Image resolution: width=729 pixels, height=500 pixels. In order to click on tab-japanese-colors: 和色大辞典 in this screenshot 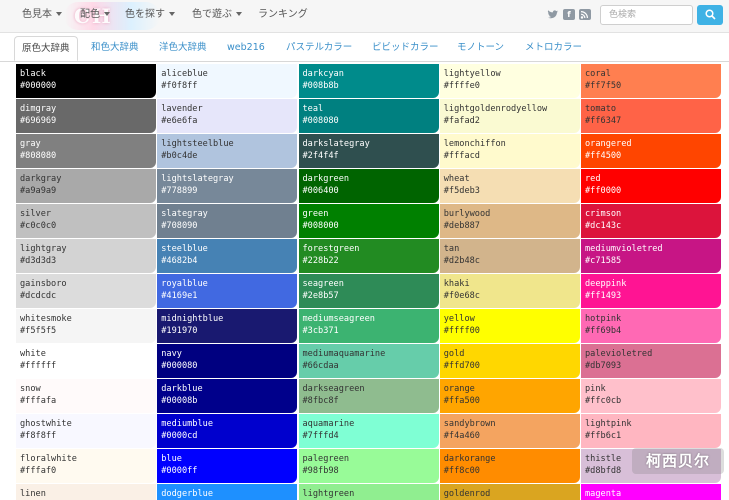, I will do `click(115, 48)`.